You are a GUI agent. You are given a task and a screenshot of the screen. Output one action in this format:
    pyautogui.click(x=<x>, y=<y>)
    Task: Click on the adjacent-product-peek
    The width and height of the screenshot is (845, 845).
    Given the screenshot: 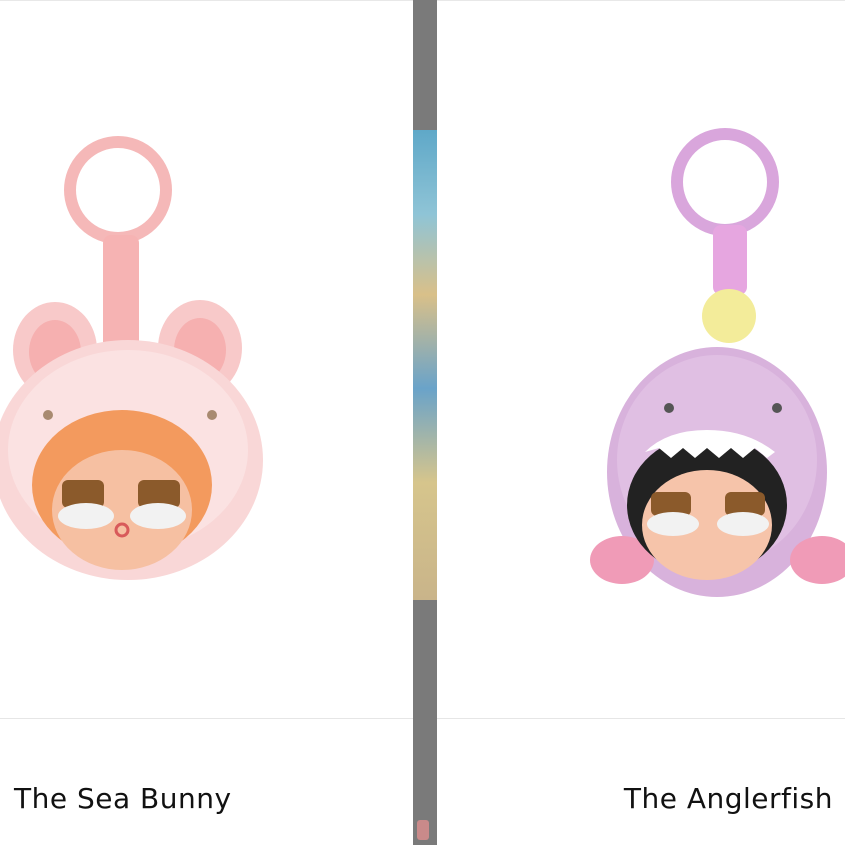 What is the action you would take?
    pyautogui.click(x=425, y=365)
    